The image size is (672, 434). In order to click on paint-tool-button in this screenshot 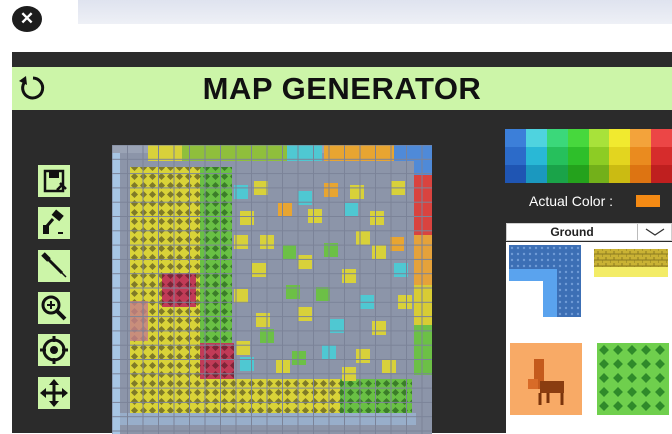, I will do `click(54, 223)`.